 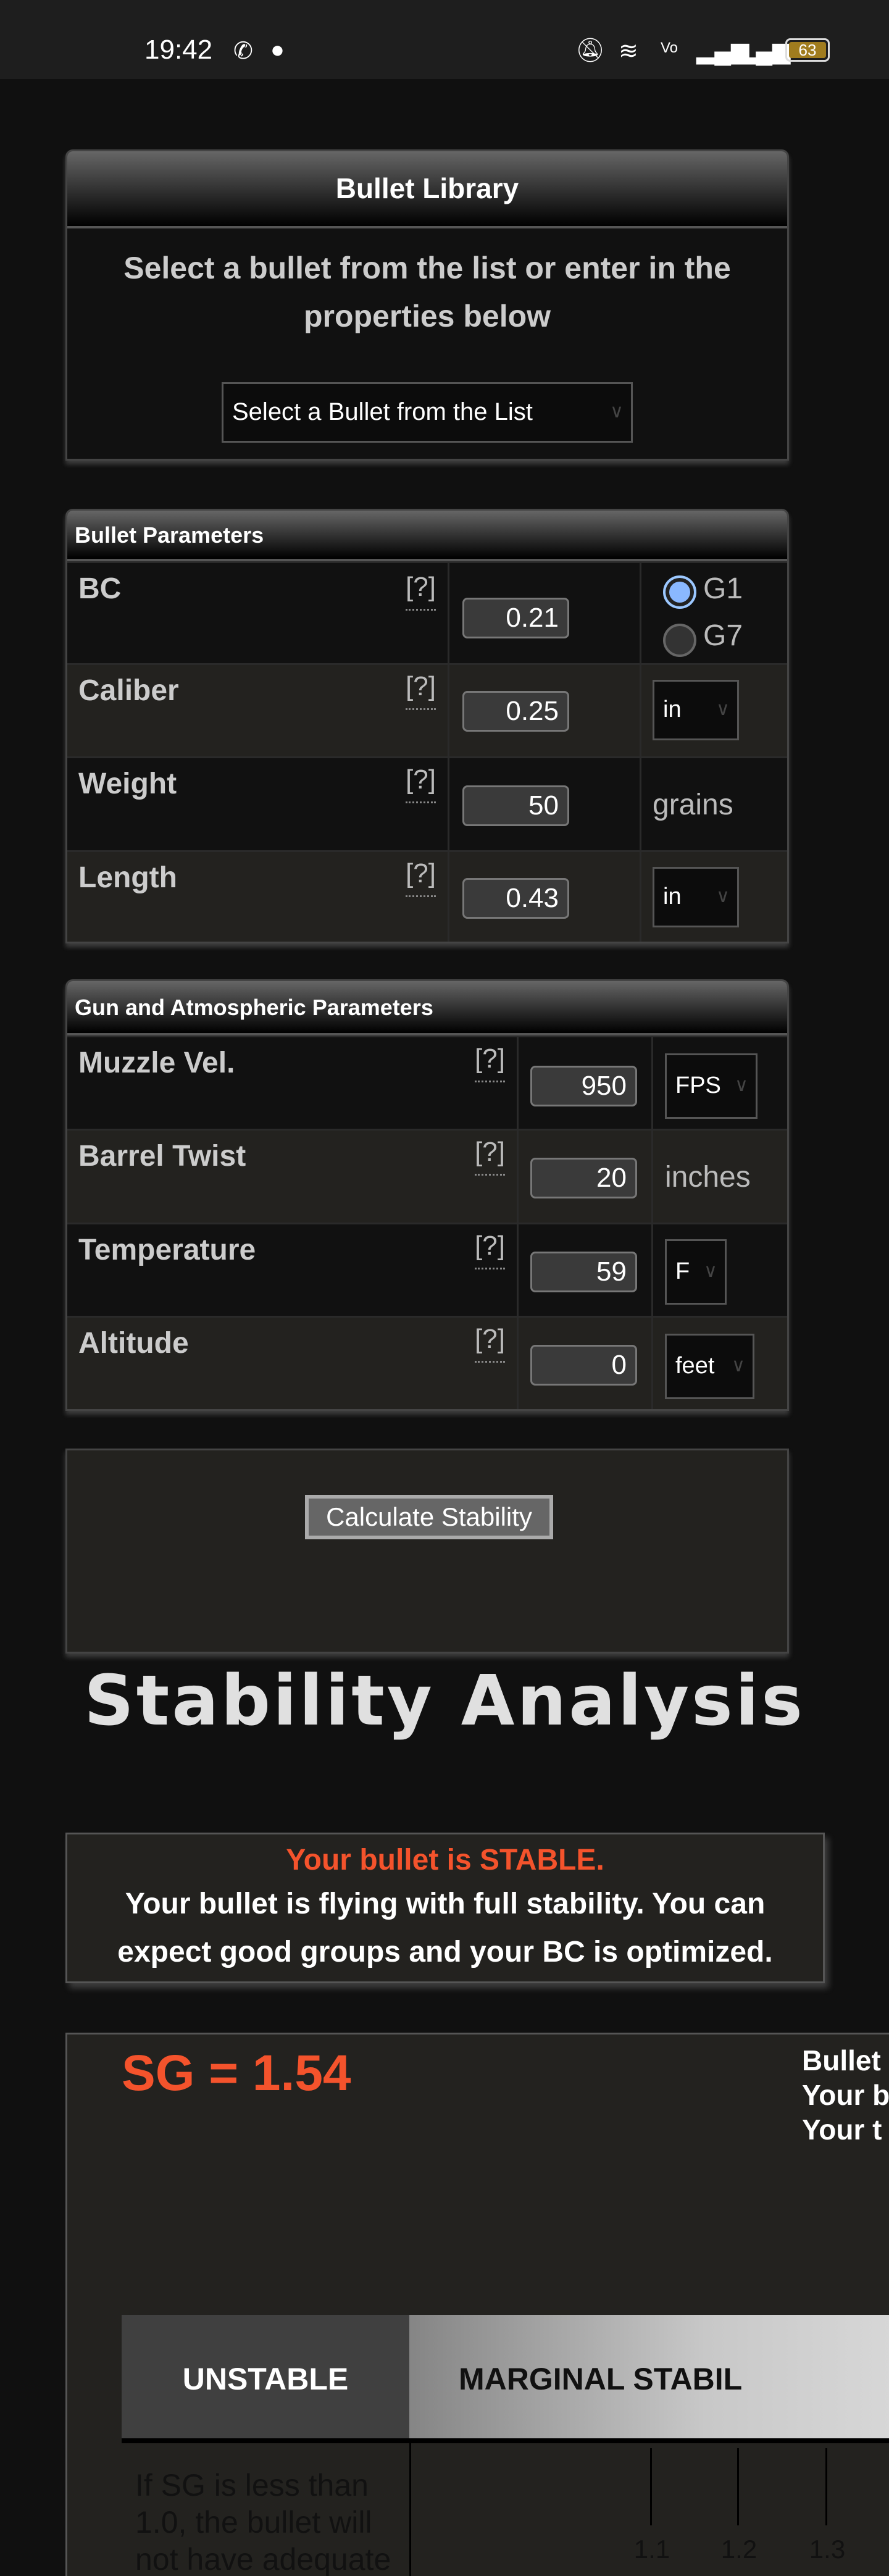 I want to click on param-label: Temperature, so click(x=167, y=1250).